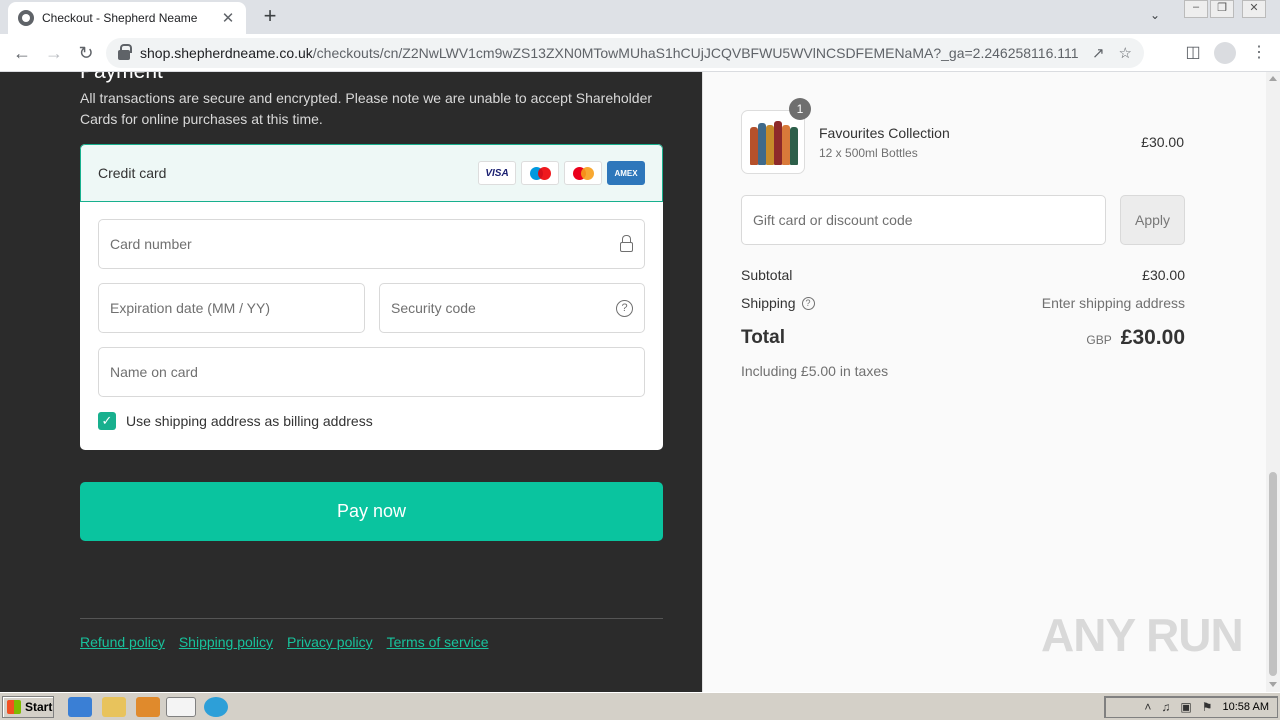 The height and width of the screenshot is (720, 1280). Describe the element at coordinates (151, 244) in the screenshot. I see `card-number-placeholder: Card number` at that location.